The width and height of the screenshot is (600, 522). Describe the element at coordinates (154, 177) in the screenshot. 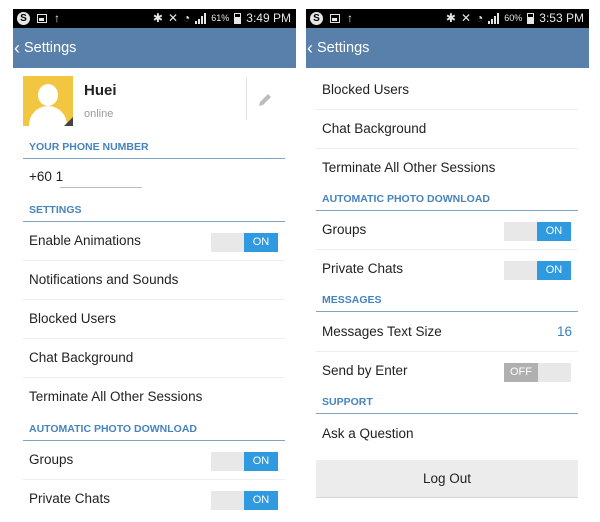

I see `phone-number-field: +60 1` at that location.